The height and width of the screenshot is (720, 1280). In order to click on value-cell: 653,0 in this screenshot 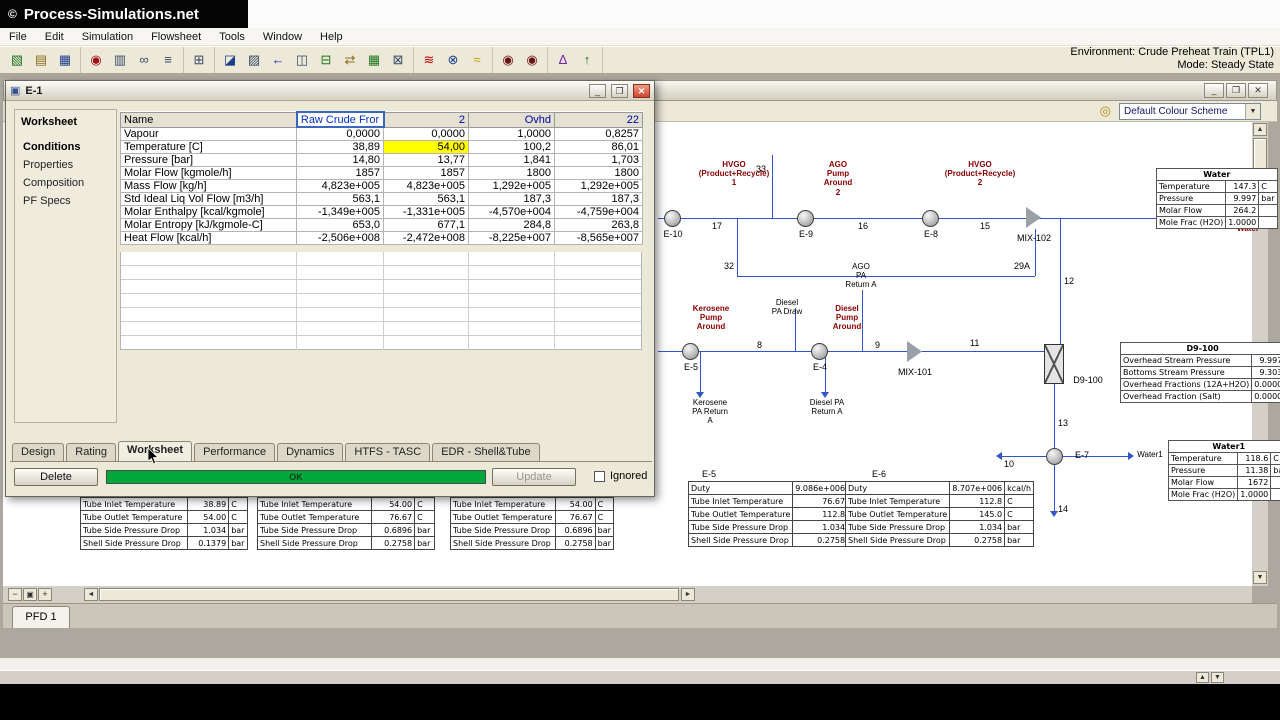, I will do `click(340, 225)`.